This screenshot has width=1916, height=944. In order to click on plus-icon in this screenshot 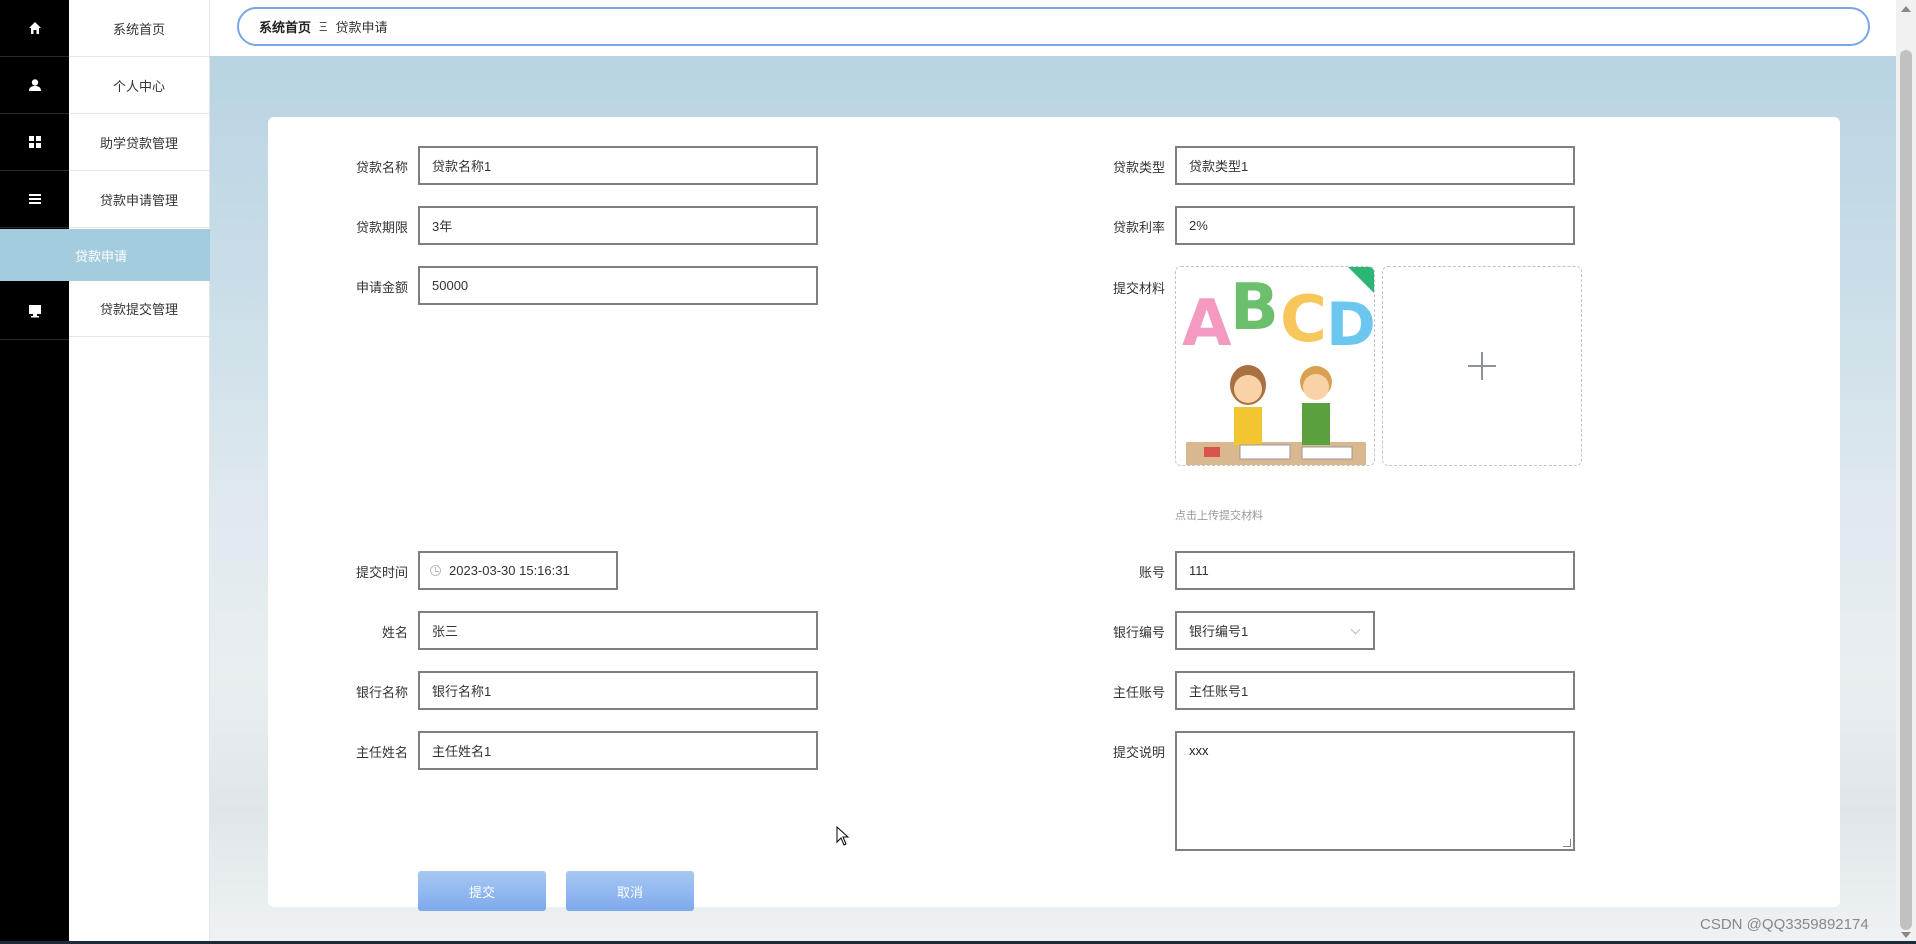, I will do `click(1482, 366)`.